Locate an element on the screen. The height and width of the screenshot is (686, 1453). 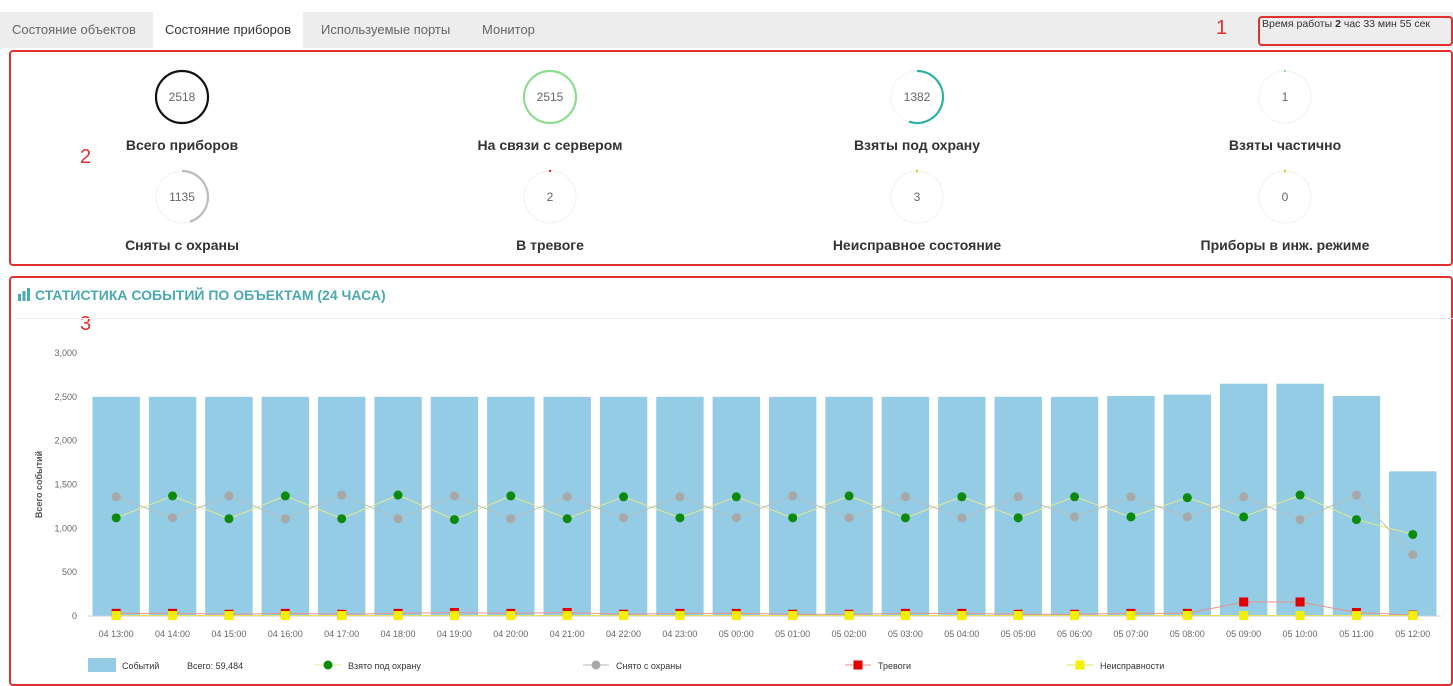
x-tick-label: 05 02:00 is located at coordinates (849, 634).